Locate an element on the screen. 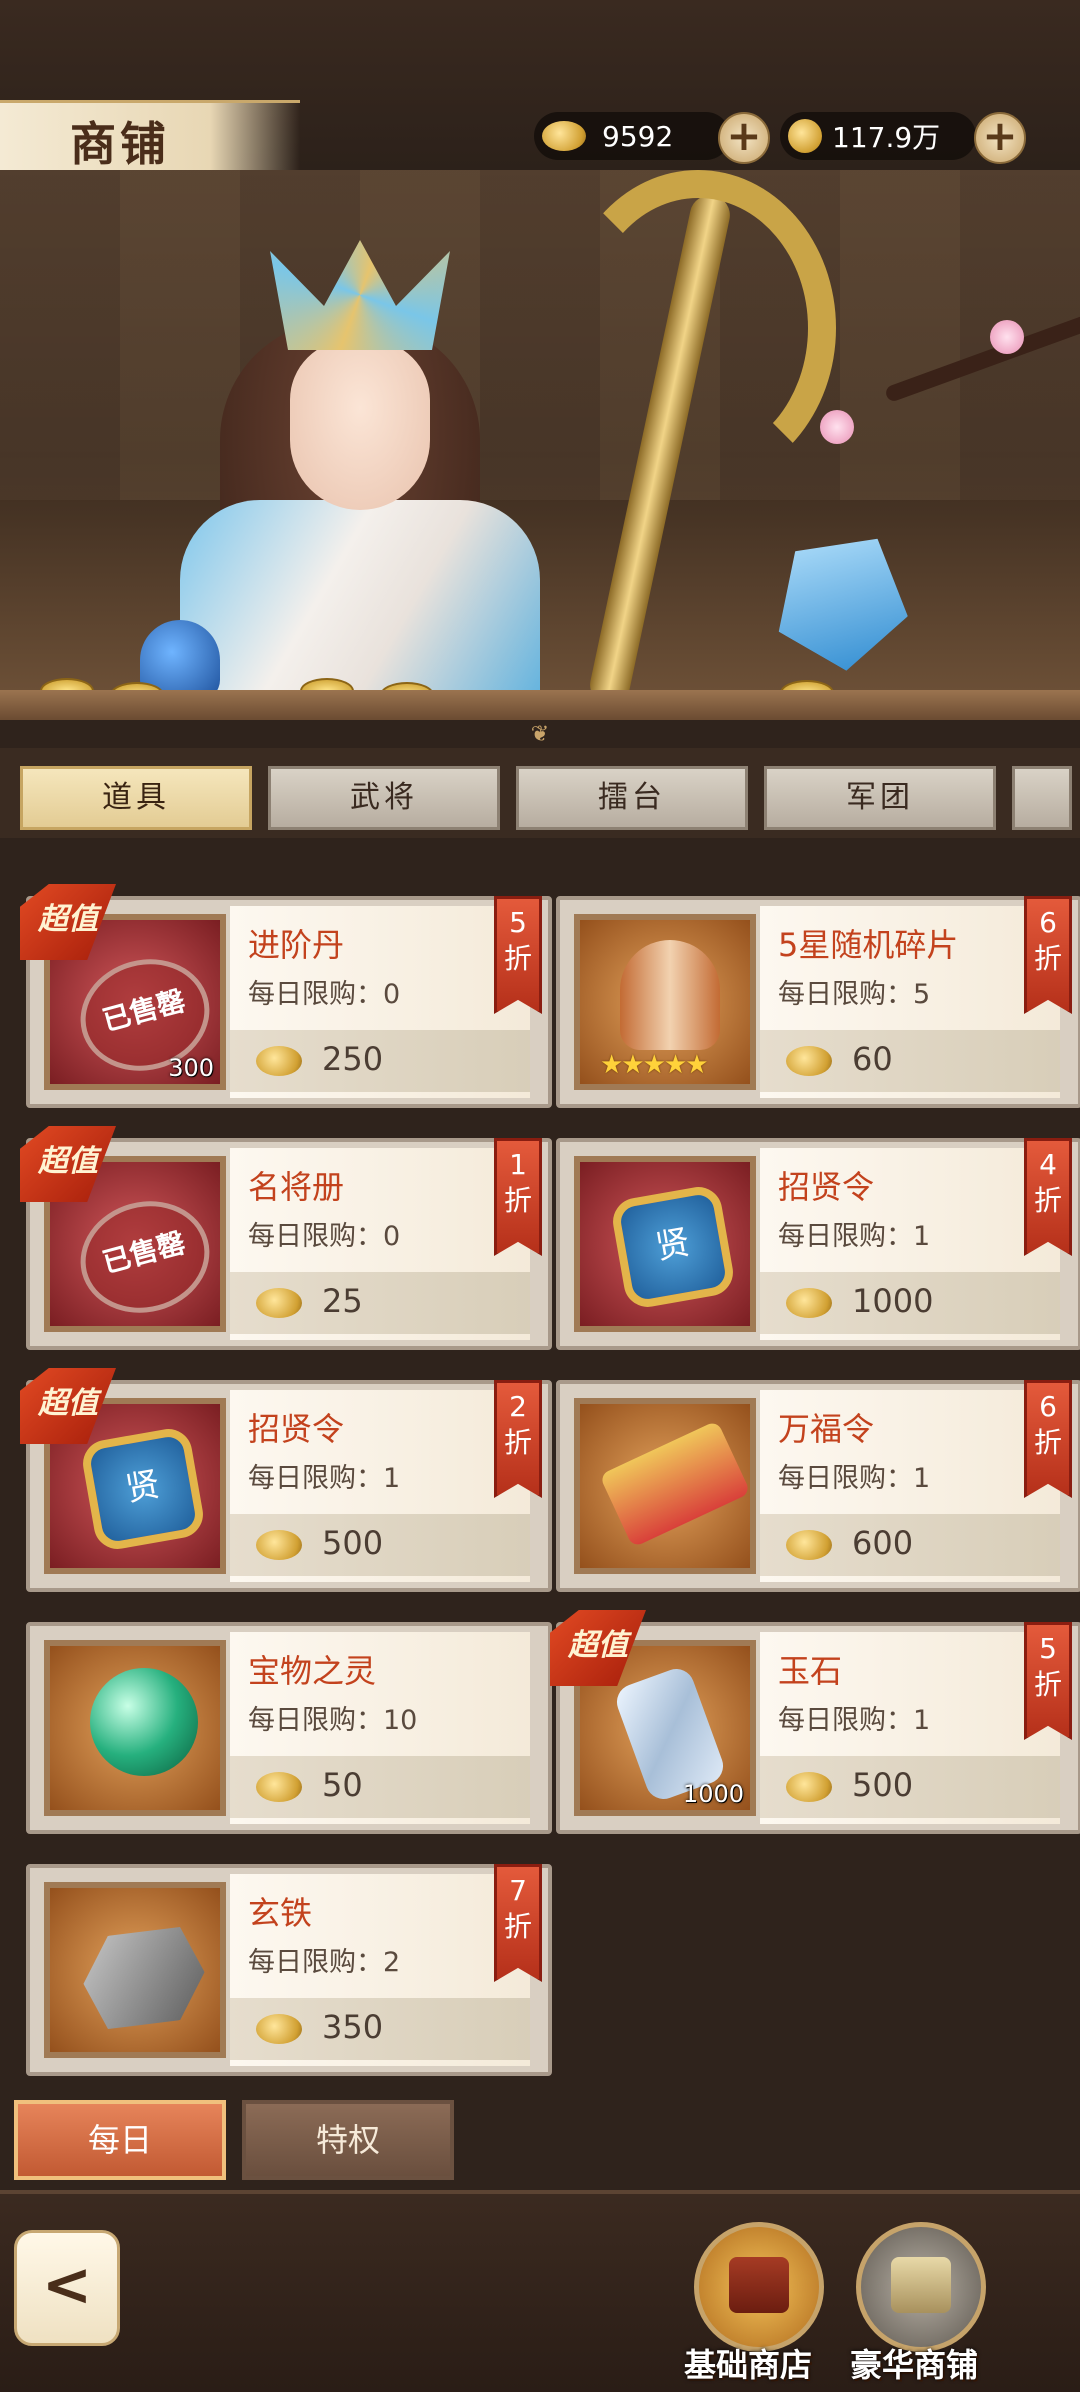  shop-item-card: 宝物之灵 每日限购：10 50 is located at coordinates (289, 1728).